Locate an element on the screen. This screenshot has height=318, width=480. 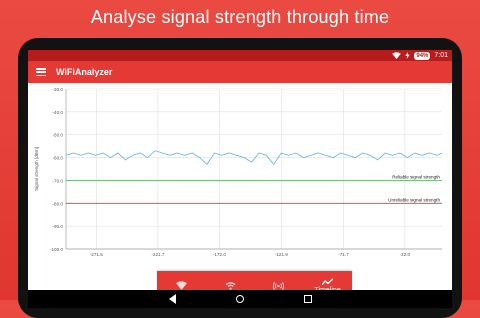
recents-icon is located at coordinates (308, 299).